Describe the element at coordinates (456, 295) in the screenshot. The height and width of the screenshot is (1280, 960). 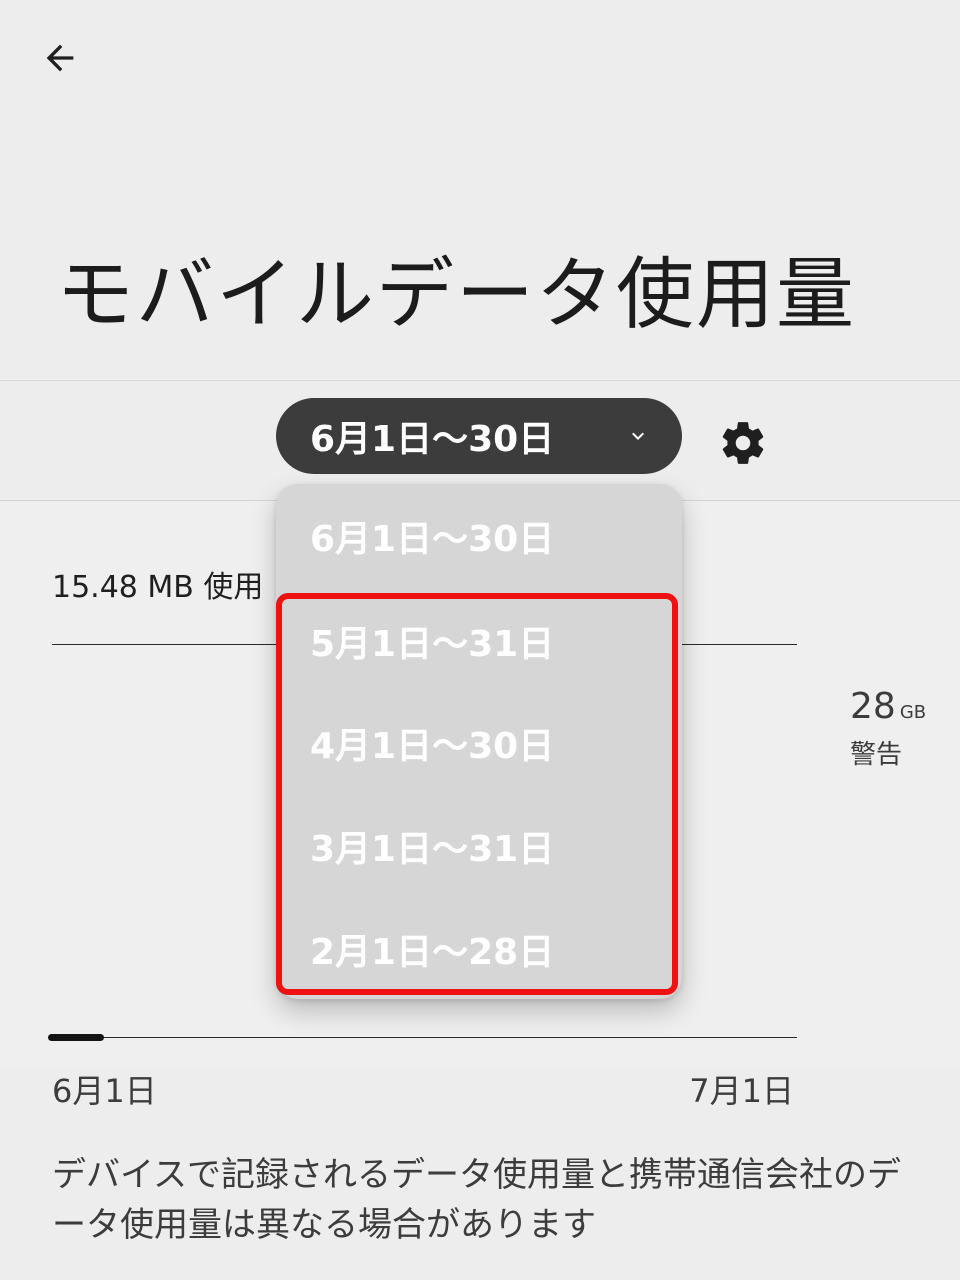
I see `page-title: モバイルデータ使用量` at that location.